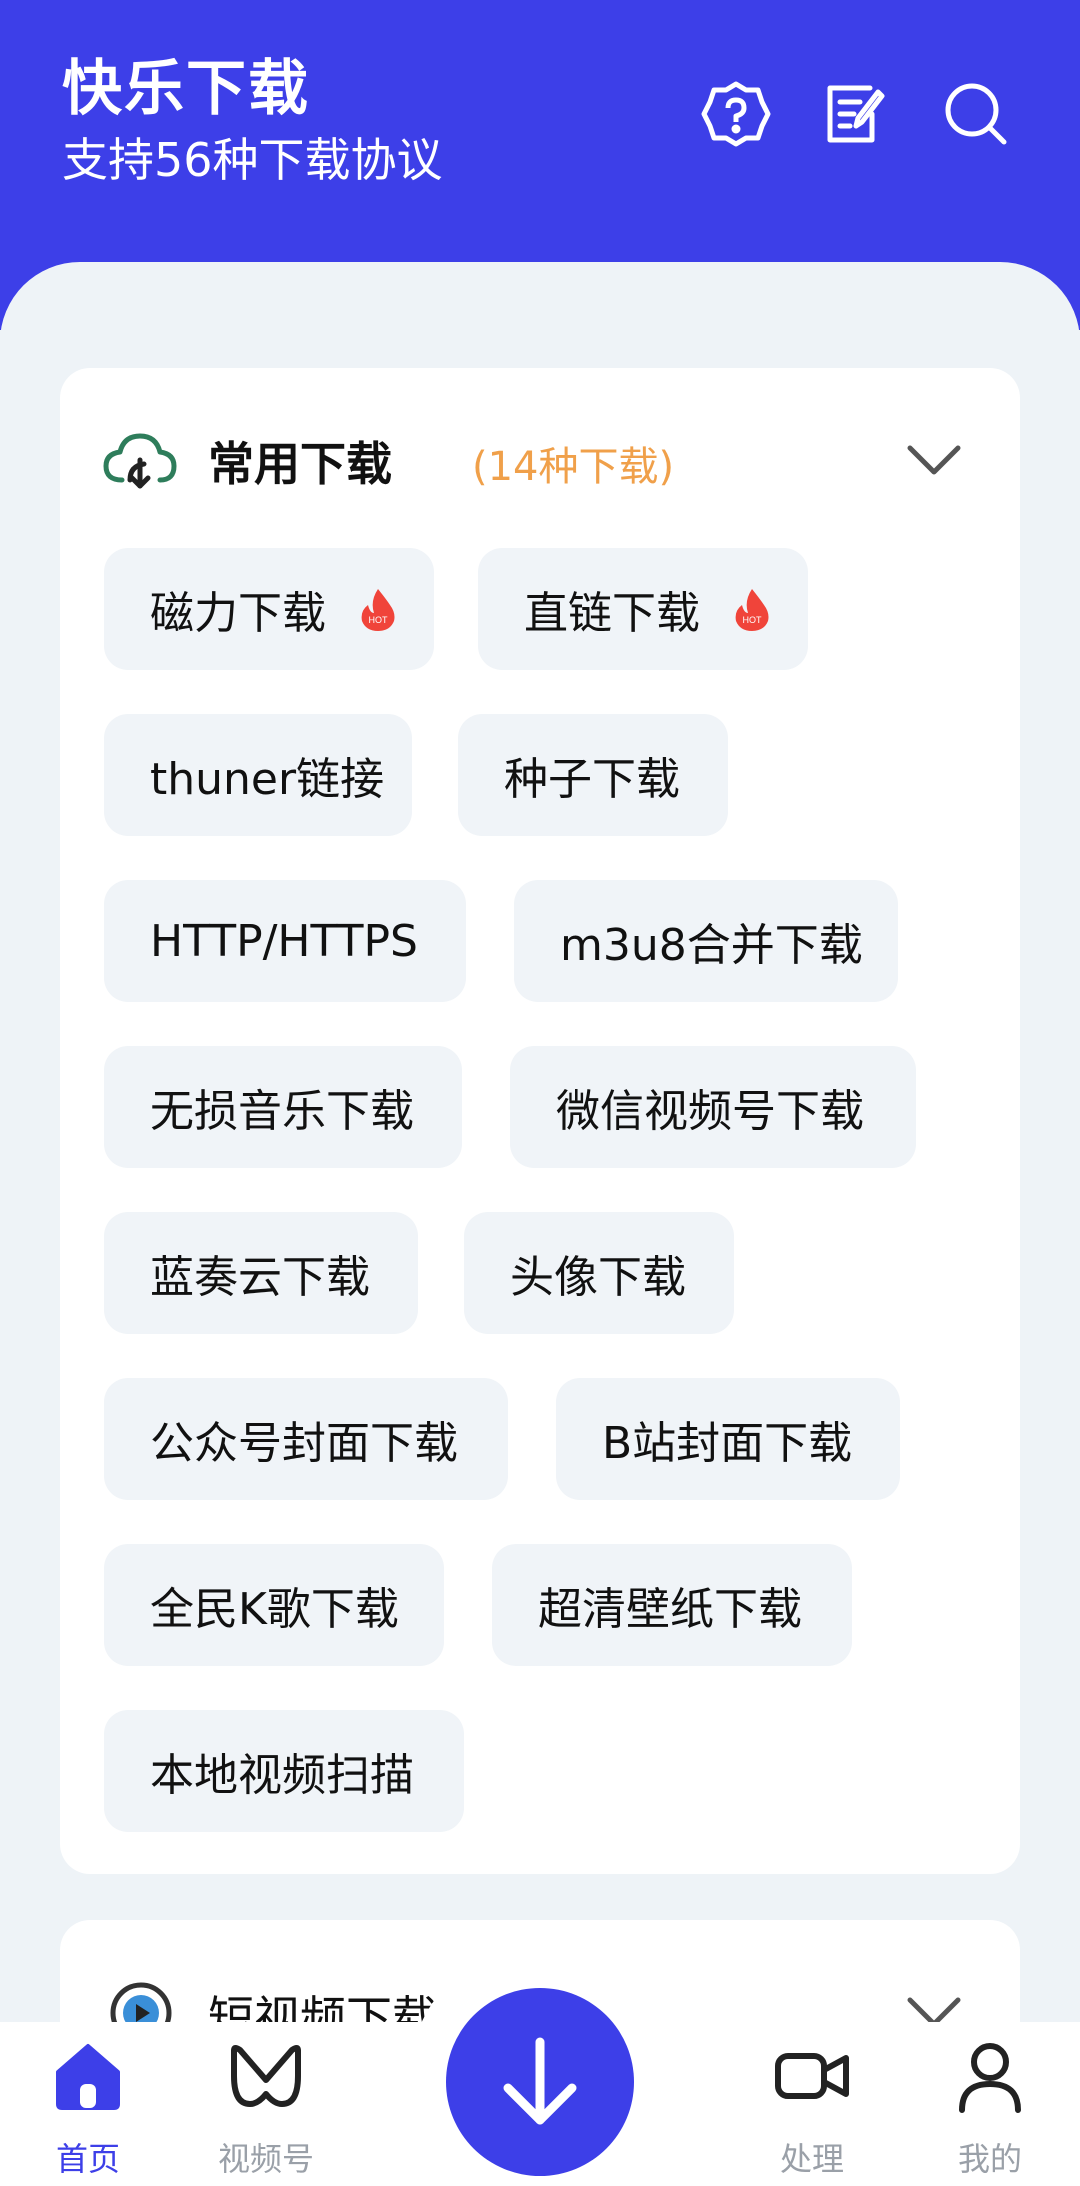 The height and width of the screenshot is (2186, 1080). I want to click on tag-http: HTTP/HTTPS, so click(285, 941).